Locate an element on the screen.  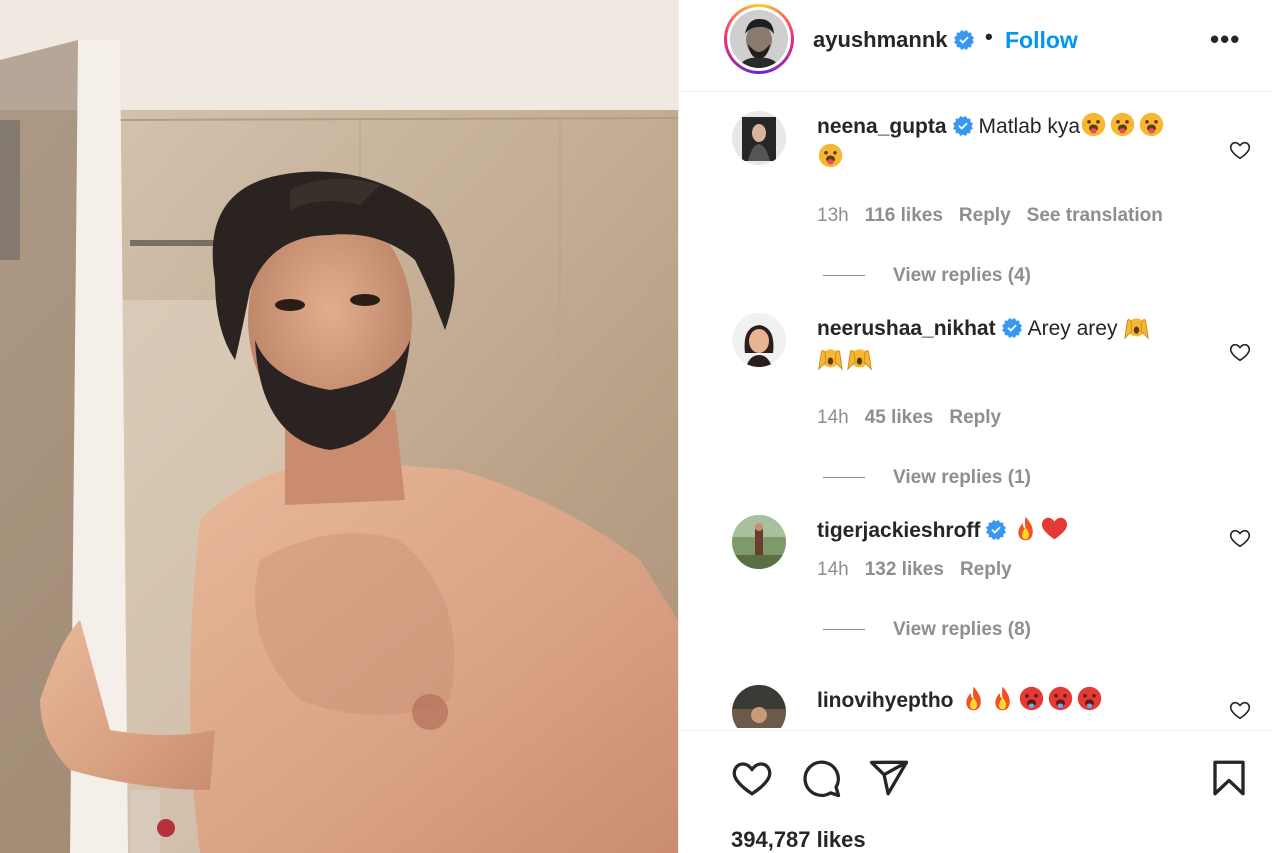
comment-text: tigerjackieshroff is located at coordinates (1027, 530).